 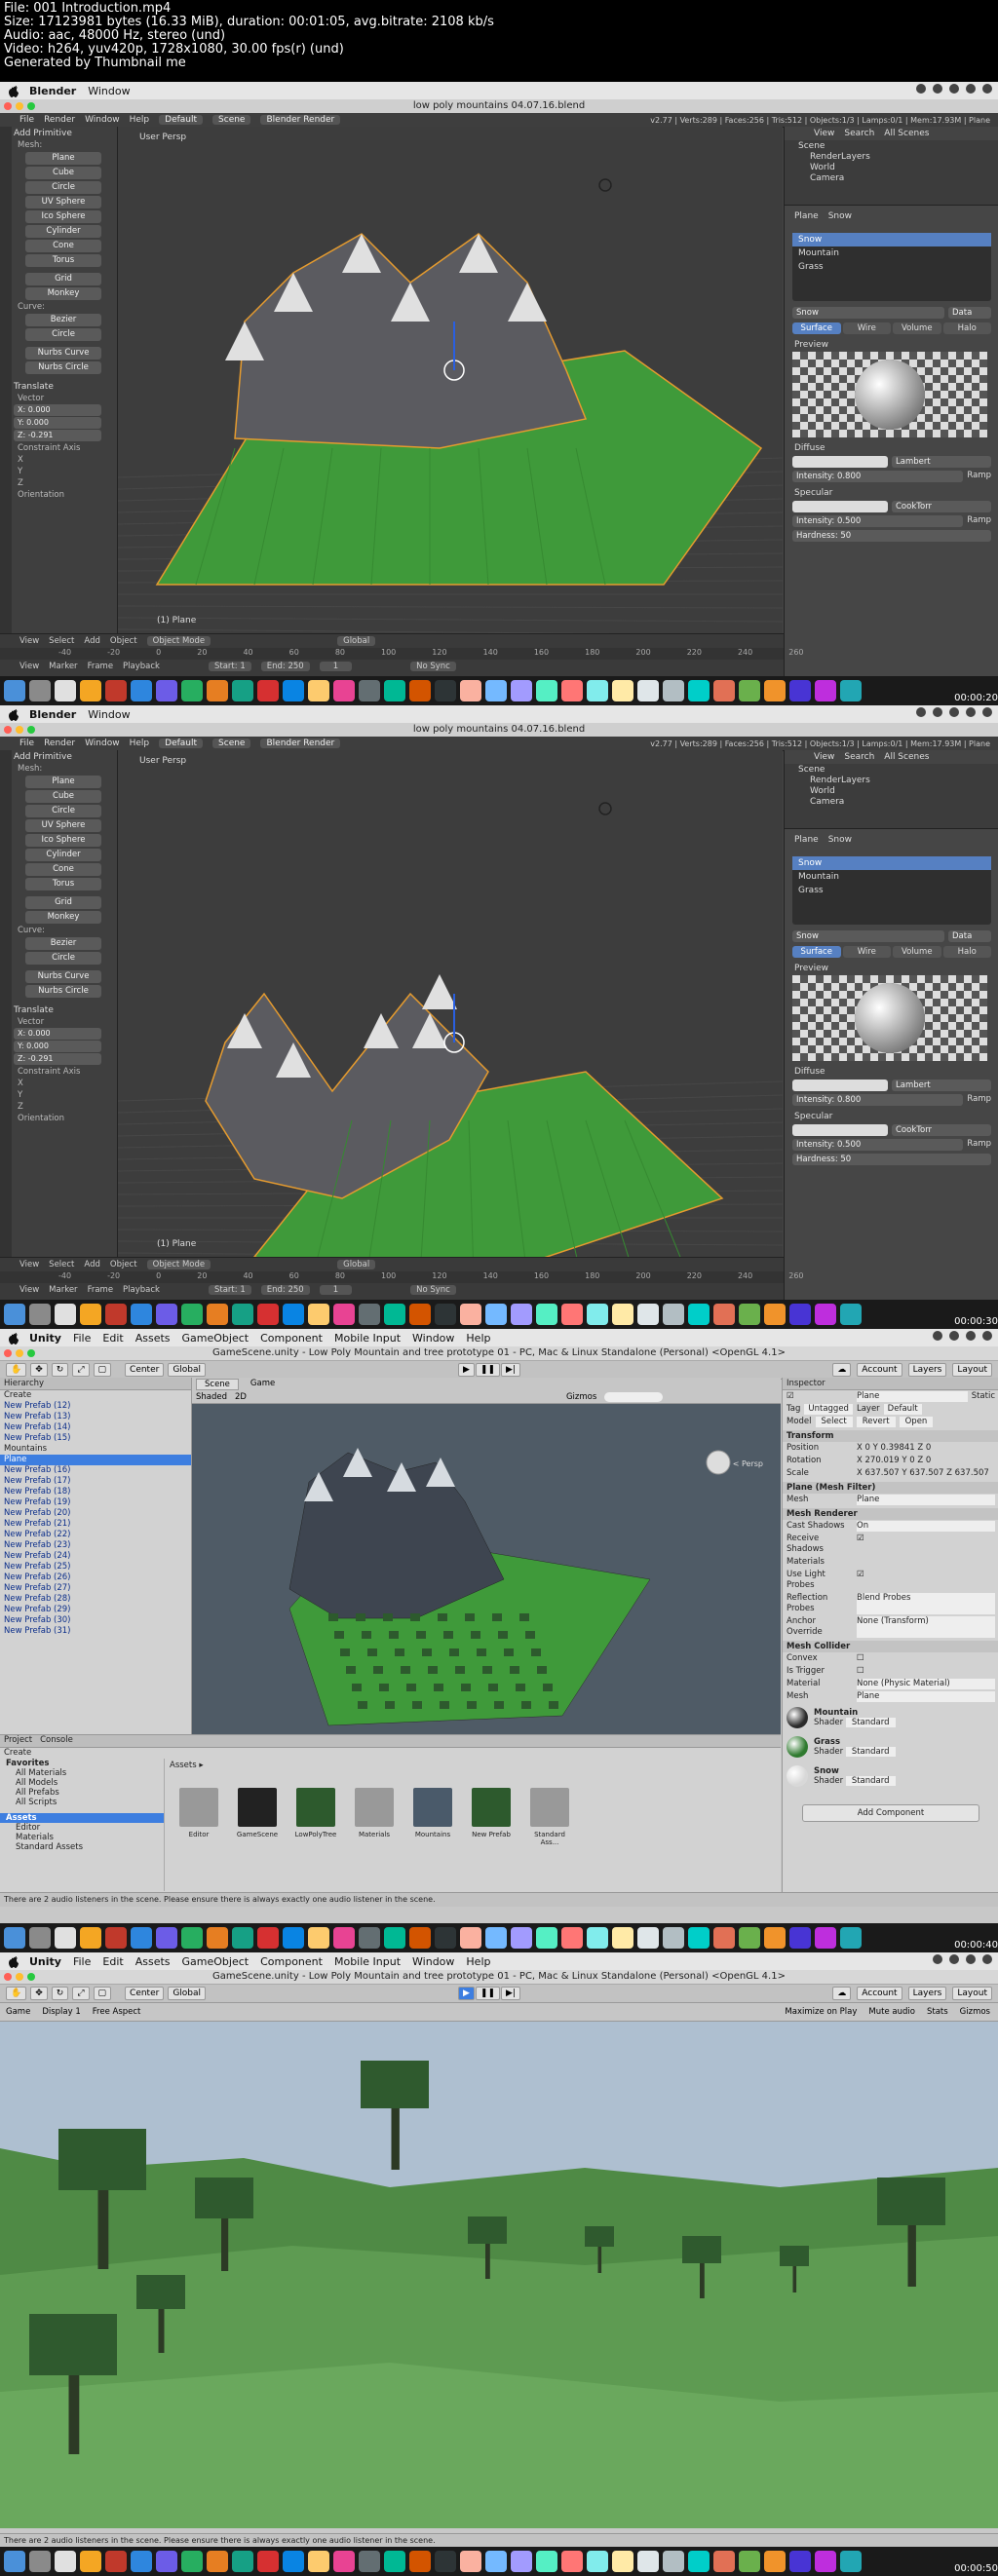 What do you see at coordinates (95, 1492) in the screenshot?
I see `hierarchy-item: New Prefab (18)` at bounding box center [95, 1492].